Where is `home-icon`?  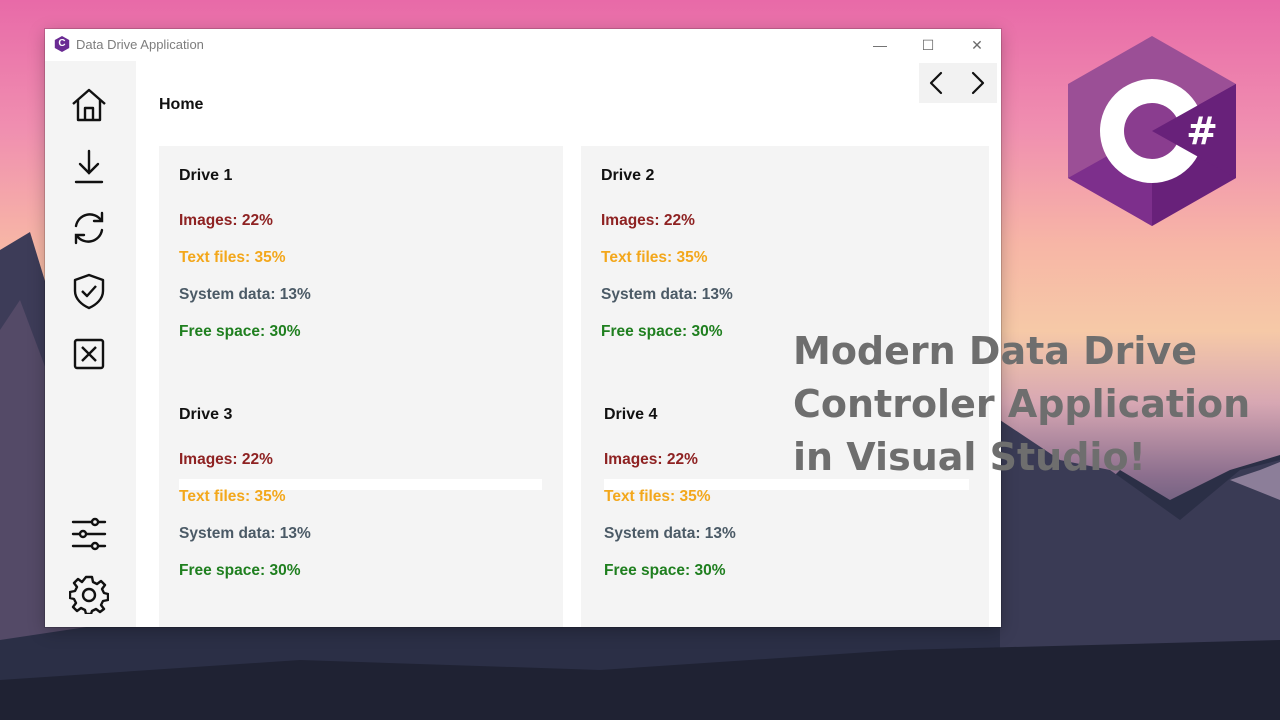 home-icon is located at coordinates (89, 105).